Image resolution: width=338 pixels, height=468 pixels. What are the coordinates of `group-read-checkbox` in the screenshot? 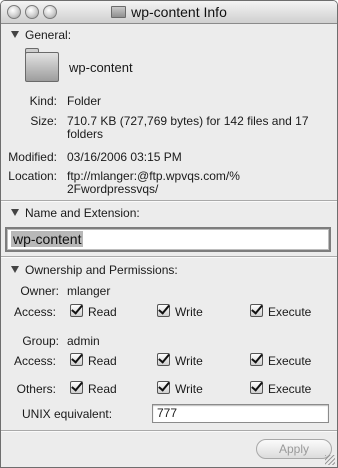 It's located at (76, 359).